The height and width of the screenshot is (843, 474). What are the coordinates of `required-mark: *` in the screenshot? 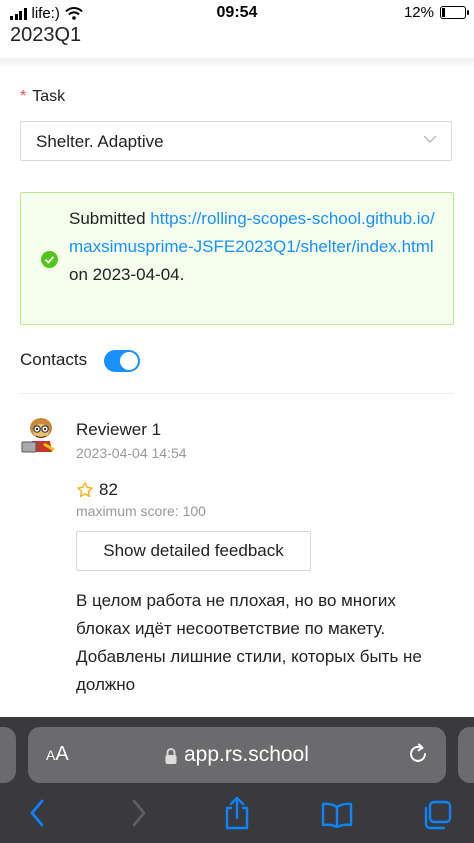 It's located at (23, 96).